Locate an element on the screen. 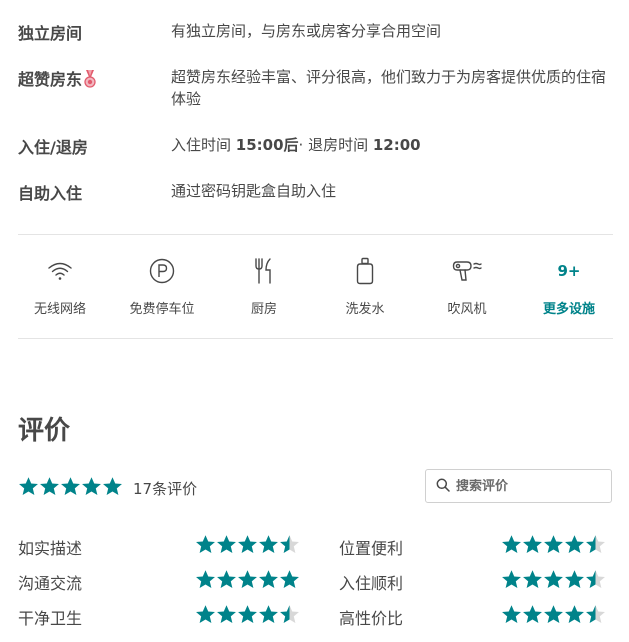 This screenshot has height=642, width=629. parking-icon is located at coordinates (162, 271).